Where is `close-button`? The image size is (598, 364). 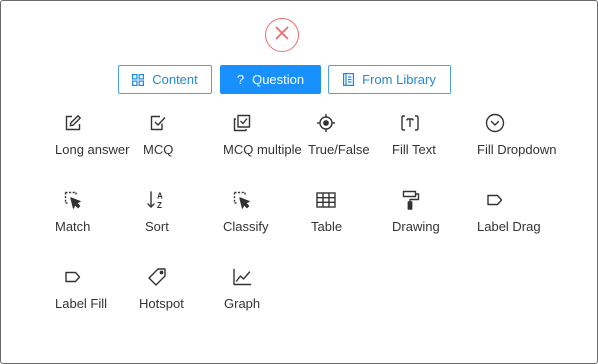
close-button is located at coordinates (282, 35).